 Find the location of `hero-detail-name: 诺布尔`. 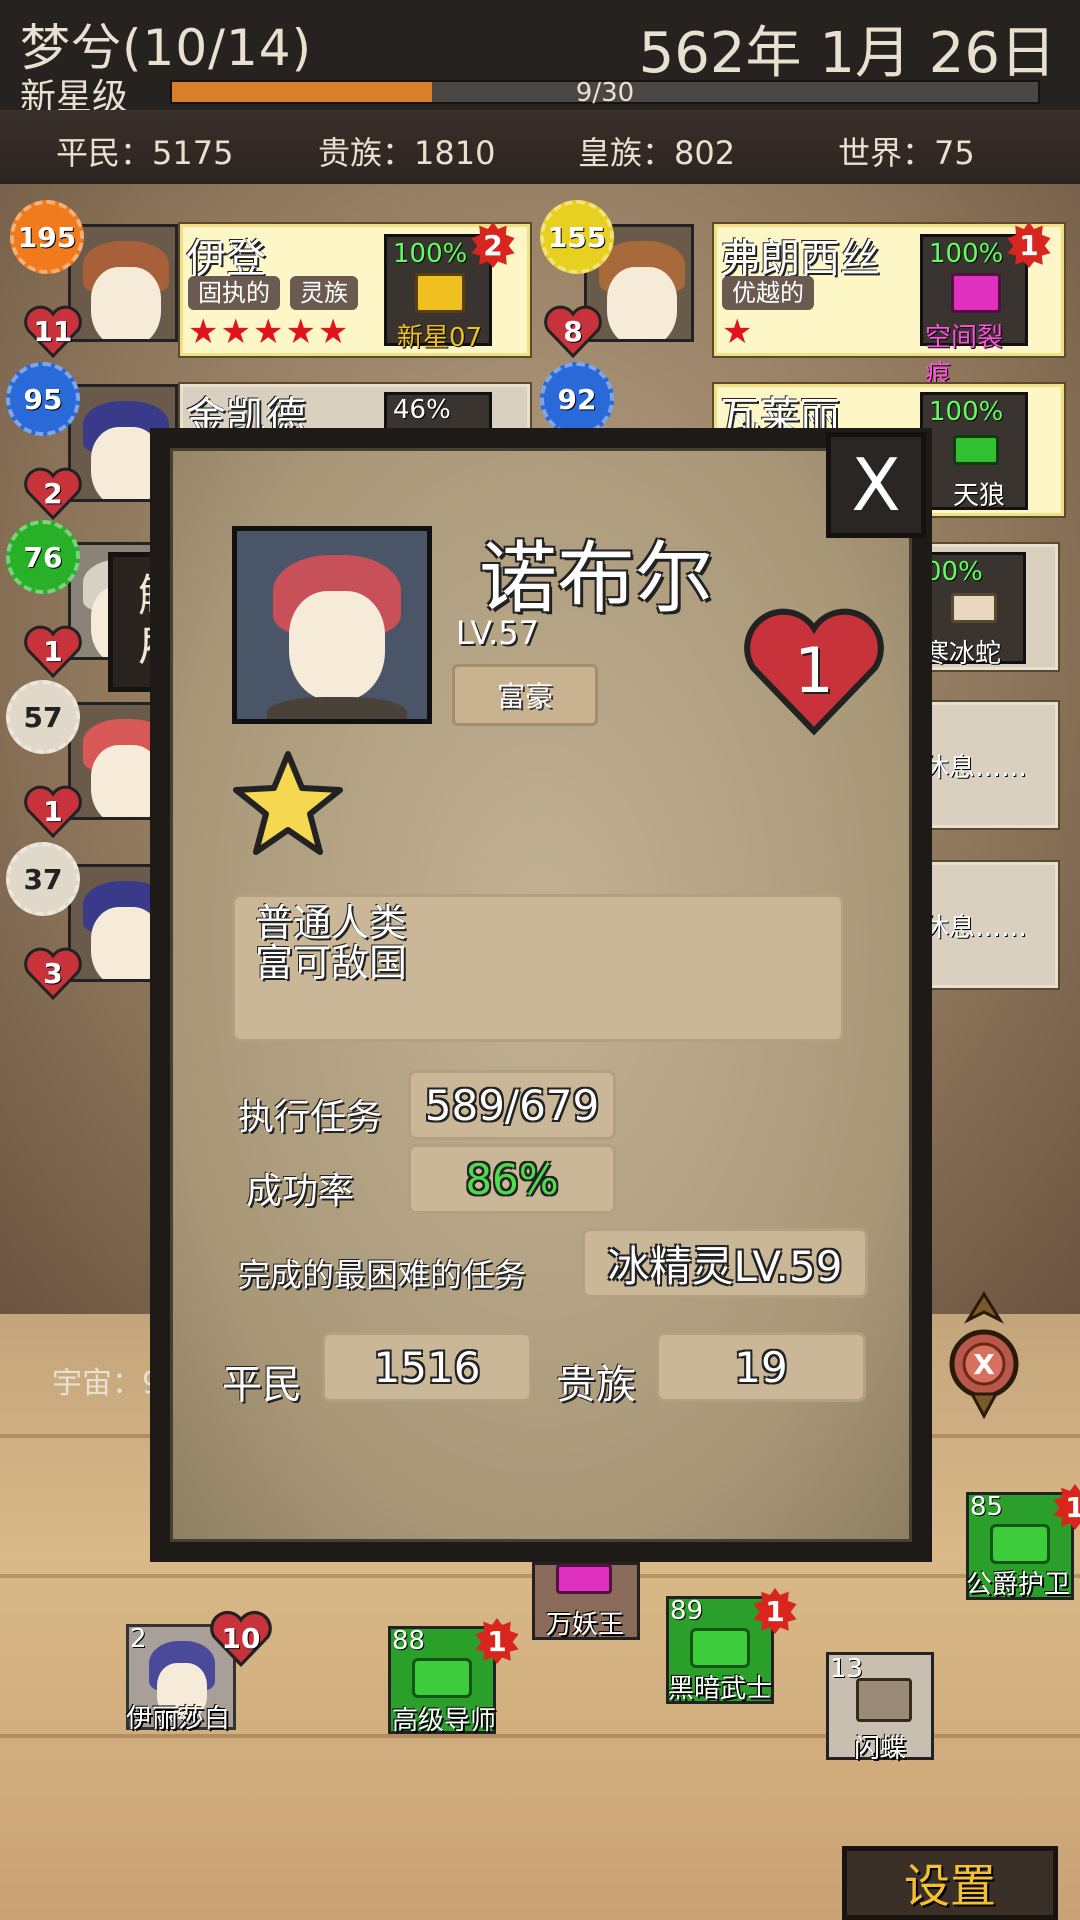

hero-detail-name: 诺布尔 is located at coordinates (595, 579).